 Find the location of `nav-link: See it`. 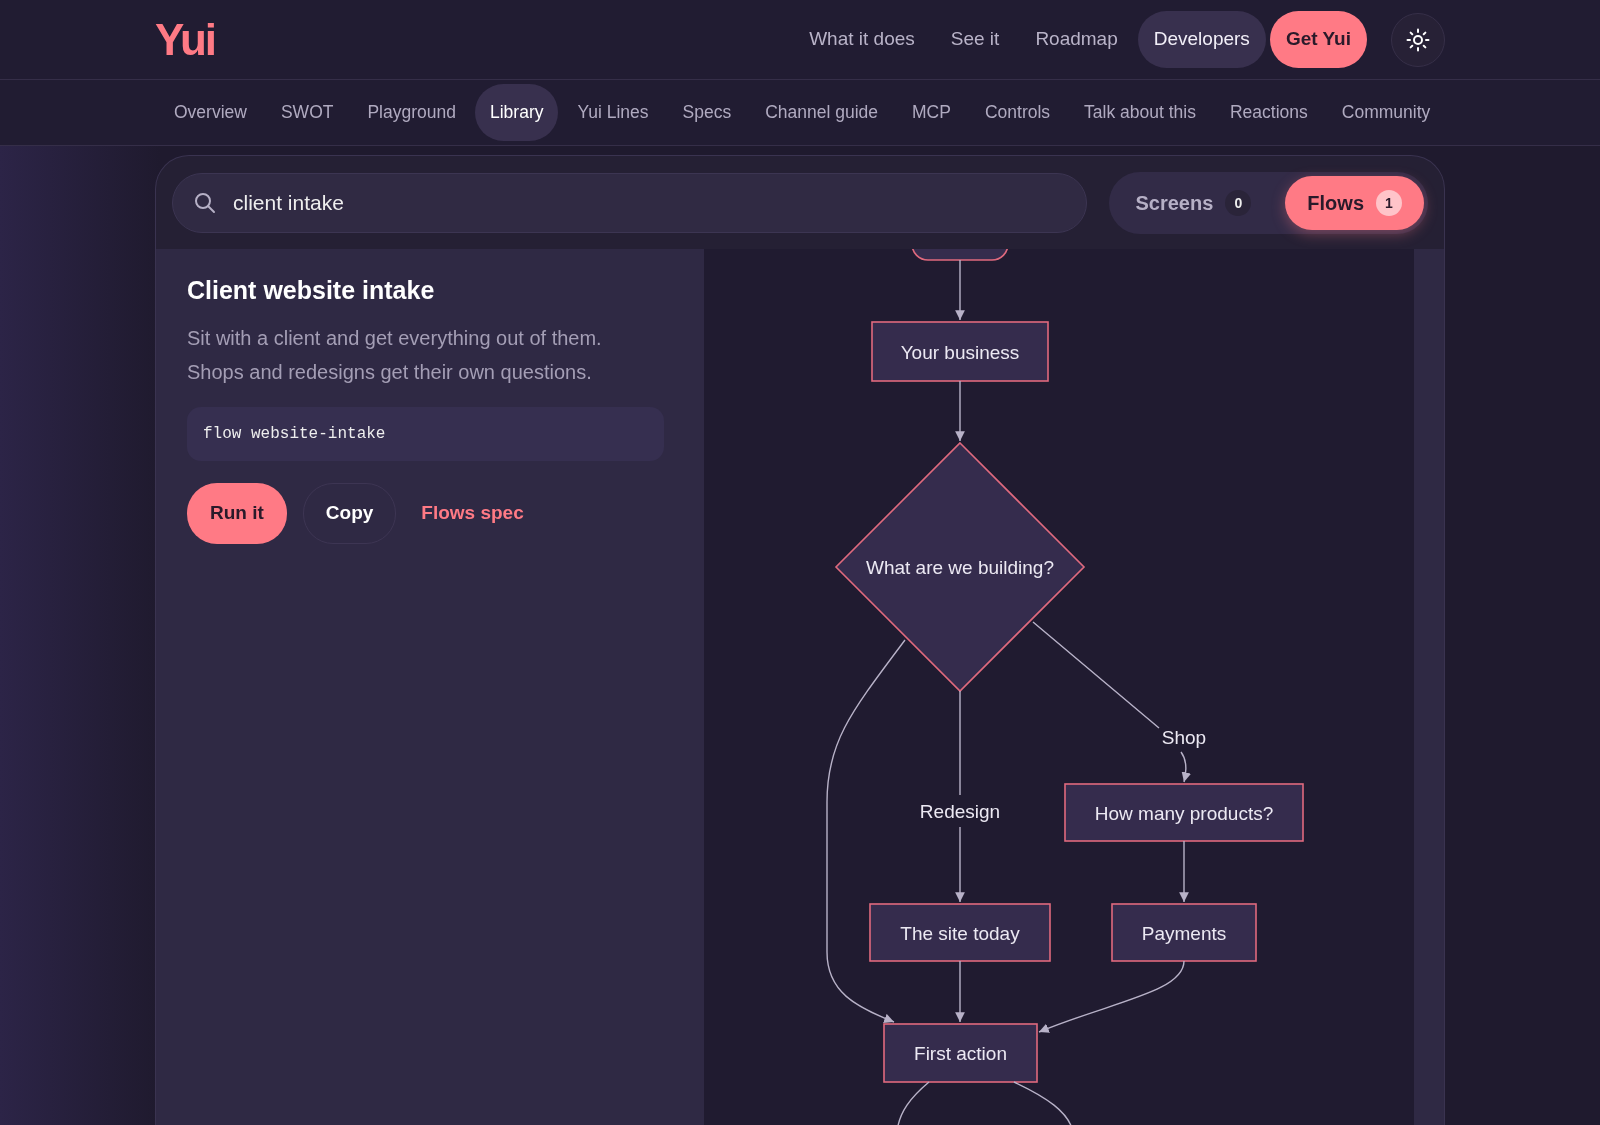

nav-link: See it is located at coordinates (975, 39).